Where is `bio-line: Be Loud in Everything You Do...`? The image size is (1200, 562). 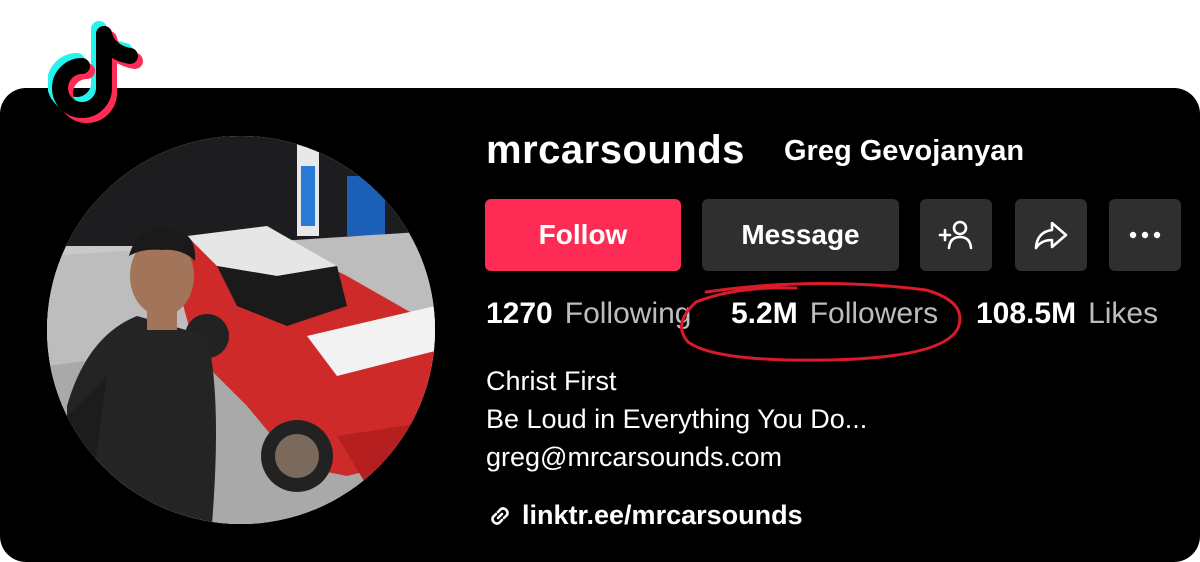 bio-line: Be Loud in Everything You Do... is located at coordinates (677, 419).